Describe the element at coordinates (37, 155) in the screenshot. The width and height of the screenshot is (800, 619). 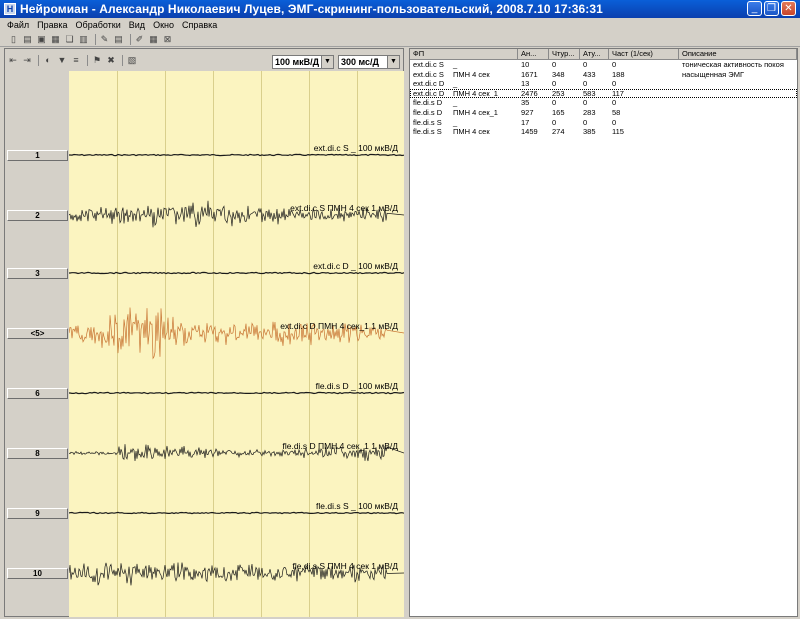
I see `channel-button: 1` at that location.